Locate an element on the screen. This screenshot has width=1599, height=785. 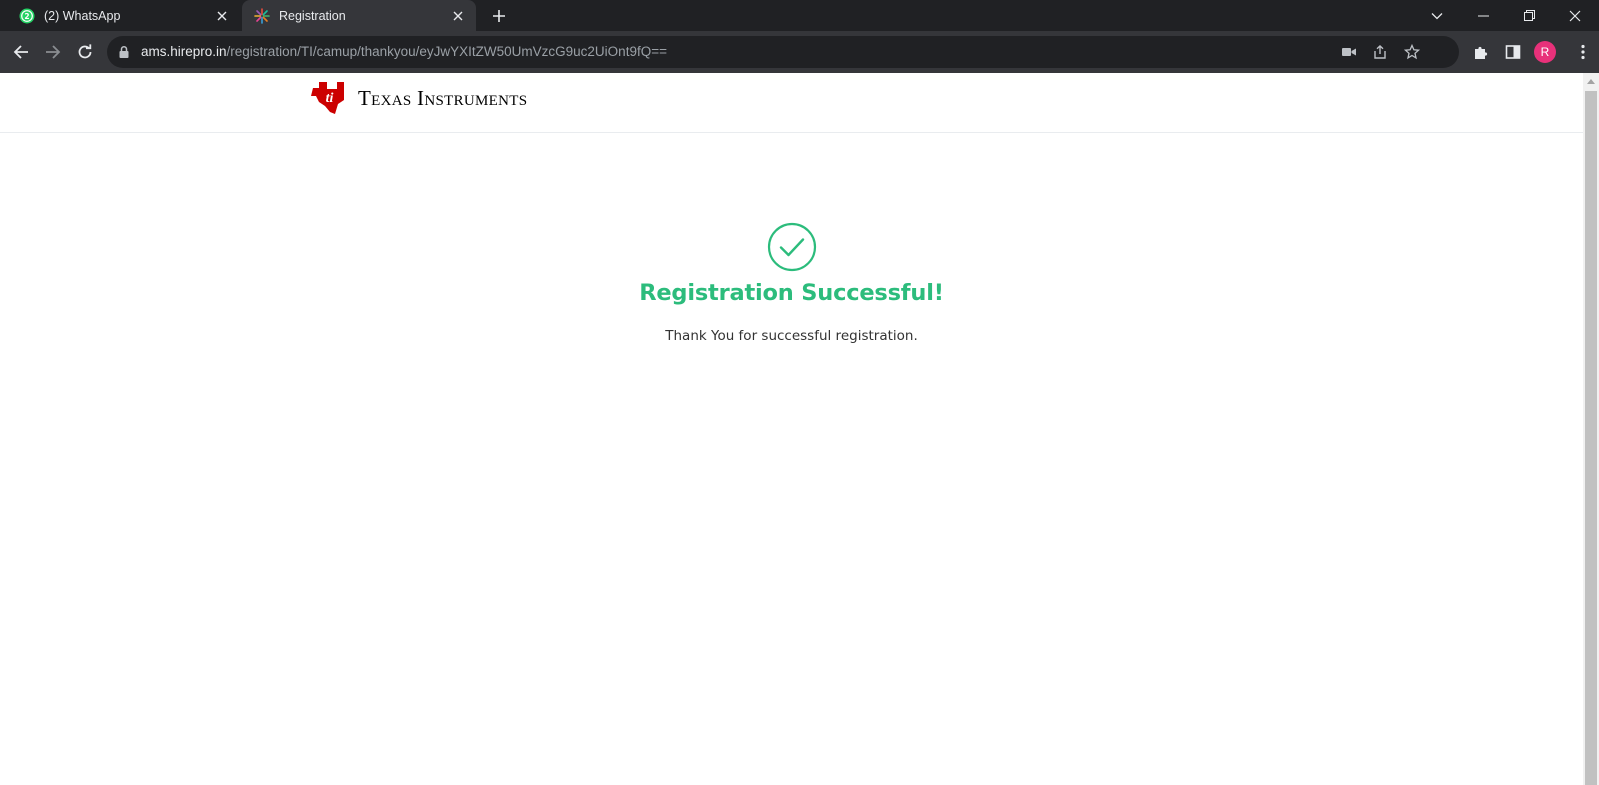
puzzle-icon is located at coordinates (1481, 52).